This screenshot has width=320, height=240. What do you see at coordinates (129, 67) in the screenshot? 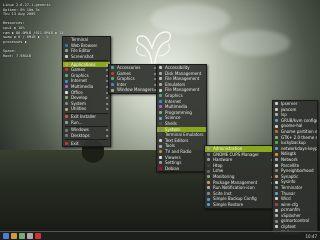
I see `menu-item-label: Accessories` at bounding box center [129, 67].